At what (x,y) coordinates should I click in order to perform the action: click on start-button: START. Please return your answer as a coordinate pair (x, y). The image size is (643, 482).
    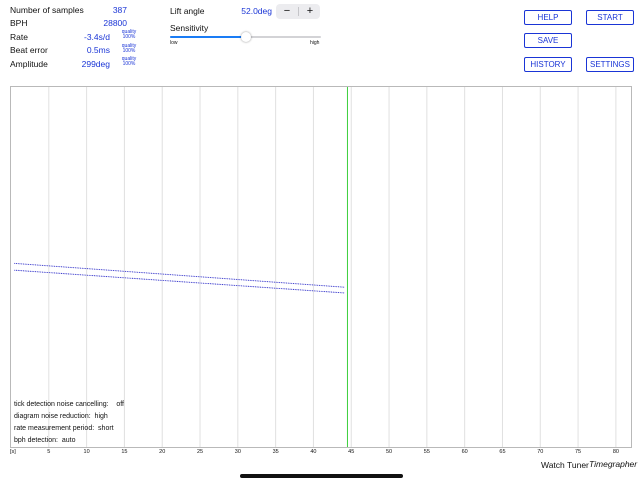
    Looking at the image, I should click on (610, 17).